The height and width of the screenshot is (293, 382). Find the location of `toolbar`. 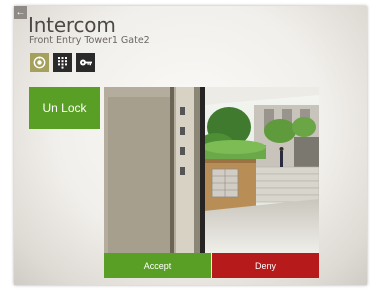

toolbar is located at coordinates (62, 62).